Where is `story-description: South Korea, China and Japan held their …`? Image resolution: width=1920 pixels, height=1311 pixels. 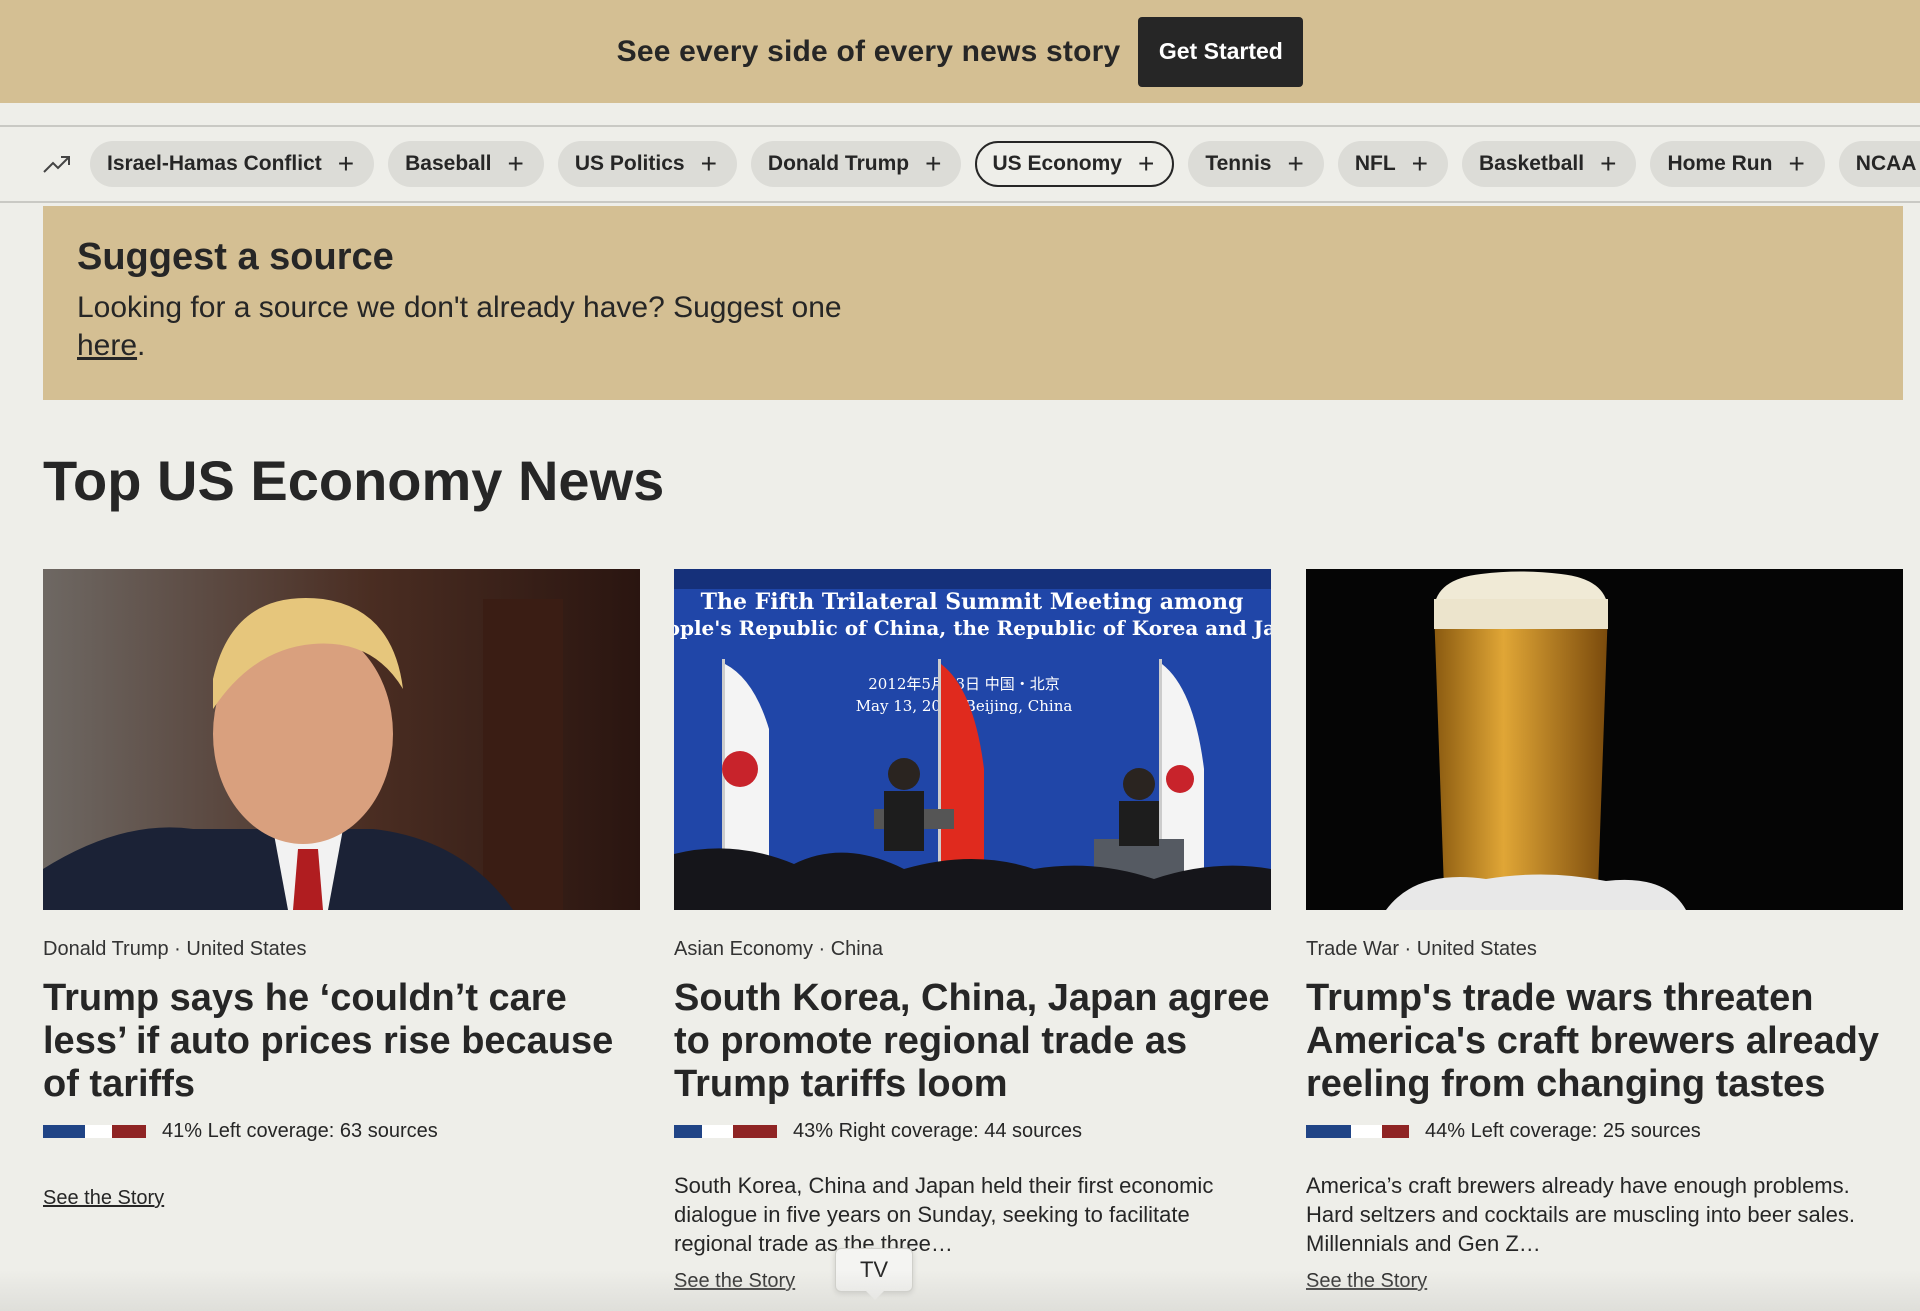 story-description: South Korea, China and Japan held their … is located at coordinates (944, 1214).